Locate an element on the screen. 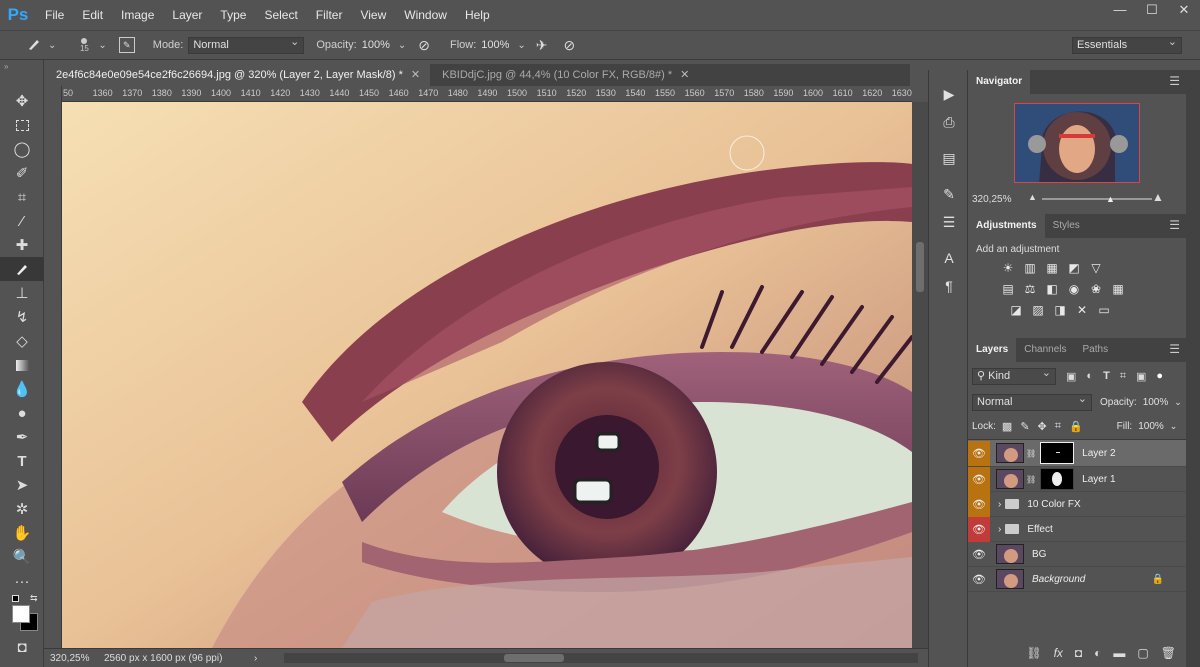  navigator-thumbnail is located at coordinates (1077, 143).